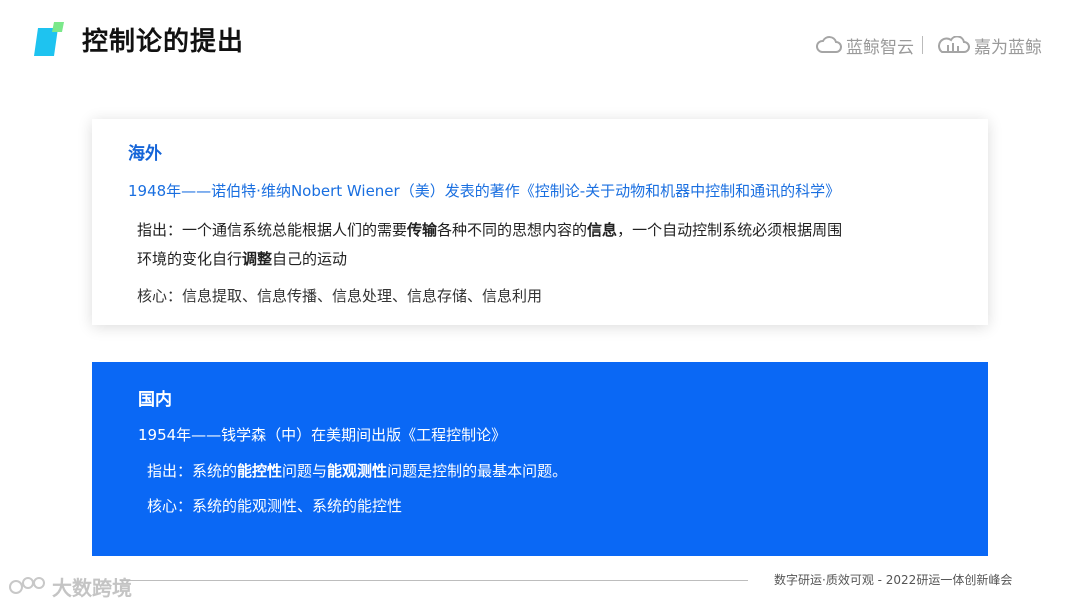 This screenshot has width=1080, height=608. Describe the element at coordinates (340, 296) in the screenshot. I see `overseas-core: 核心：信息提取、信息传播、信息处理、信息存储、信息利用` at that location.